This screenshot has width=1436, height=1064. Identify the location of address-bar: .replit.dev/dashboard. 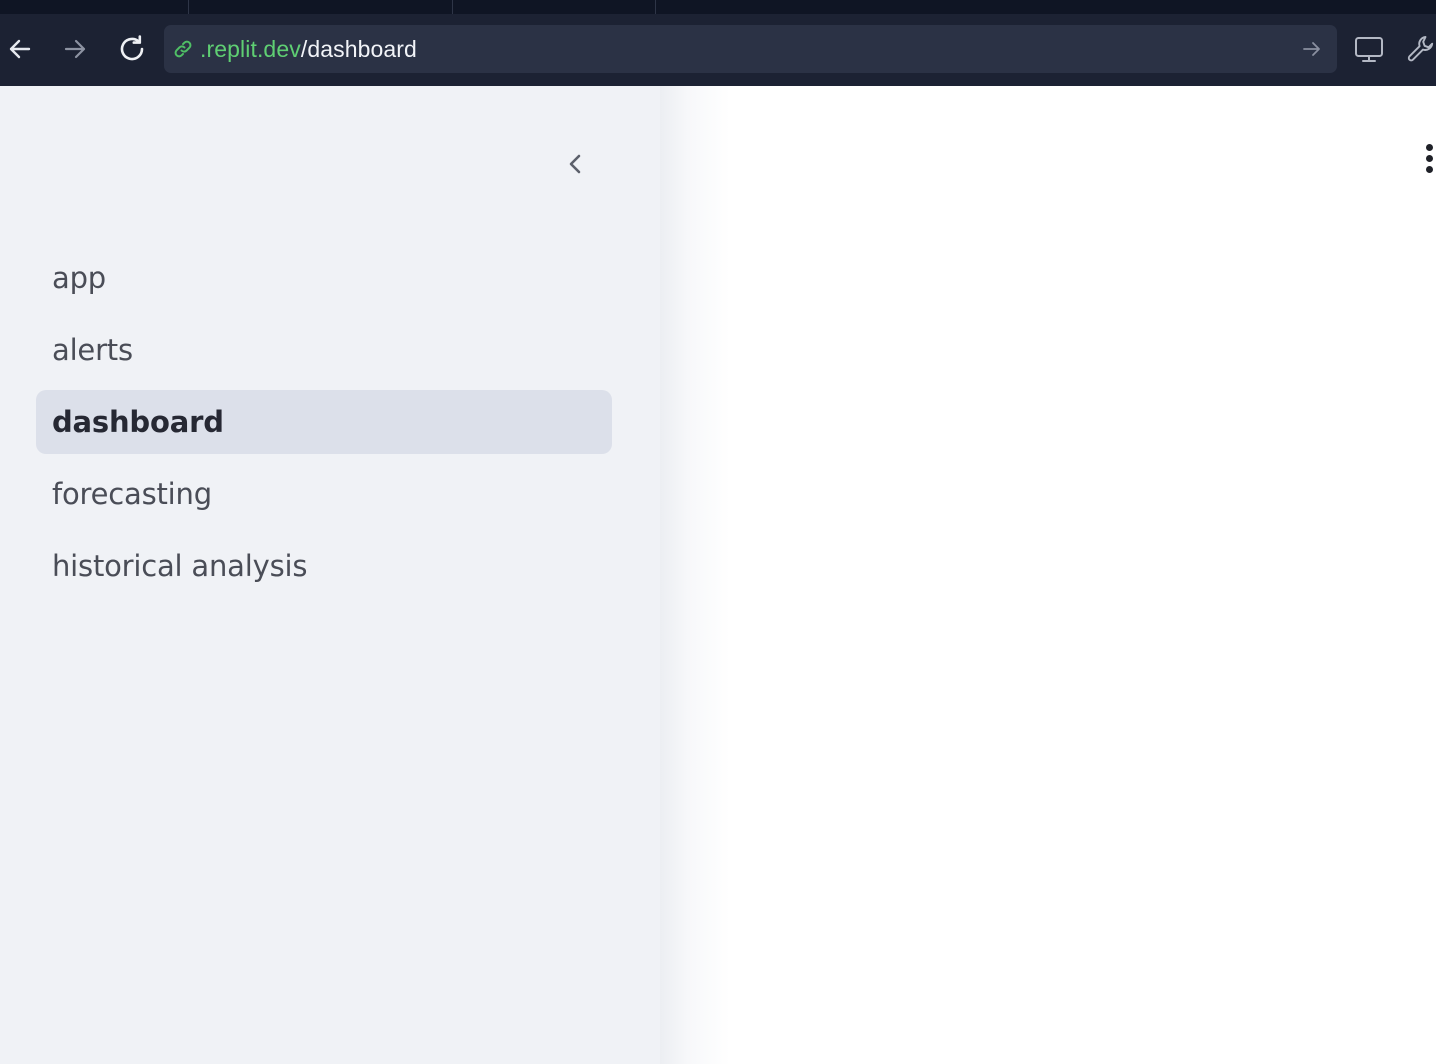
(750, 49).